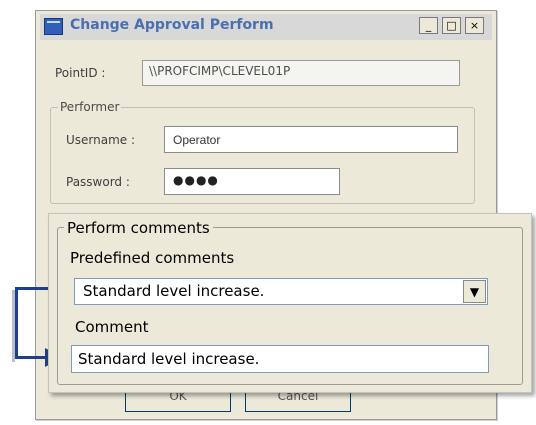 This screenshot has height=425, width=536. Describe the element at coordinates (451, 25) in the screenshot. I see `maximize-button: □` at that location.